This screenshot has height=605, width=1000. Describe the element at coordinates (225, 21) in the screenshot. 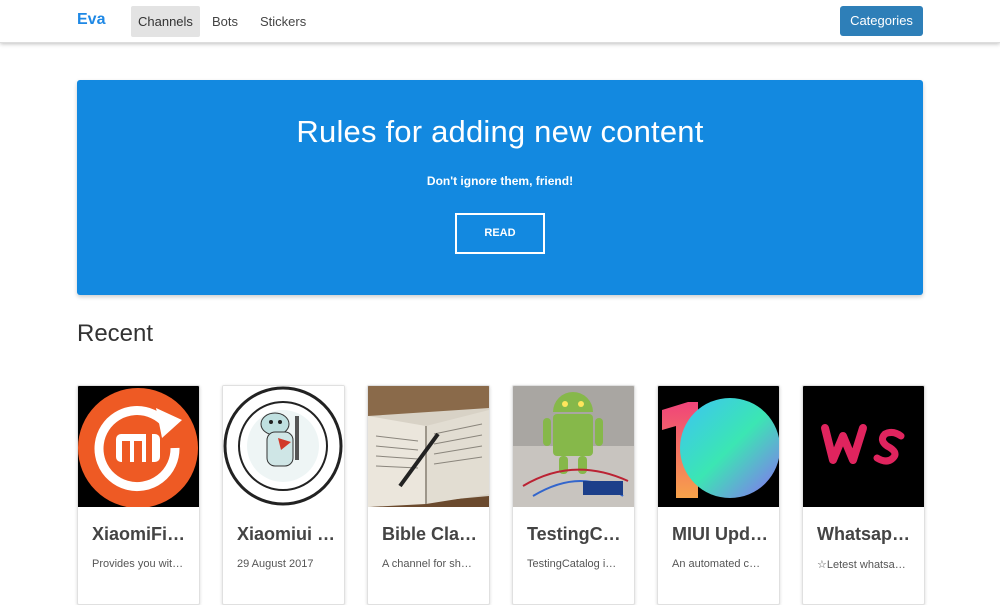

I see `nav-item-bots: Bots` at that location.